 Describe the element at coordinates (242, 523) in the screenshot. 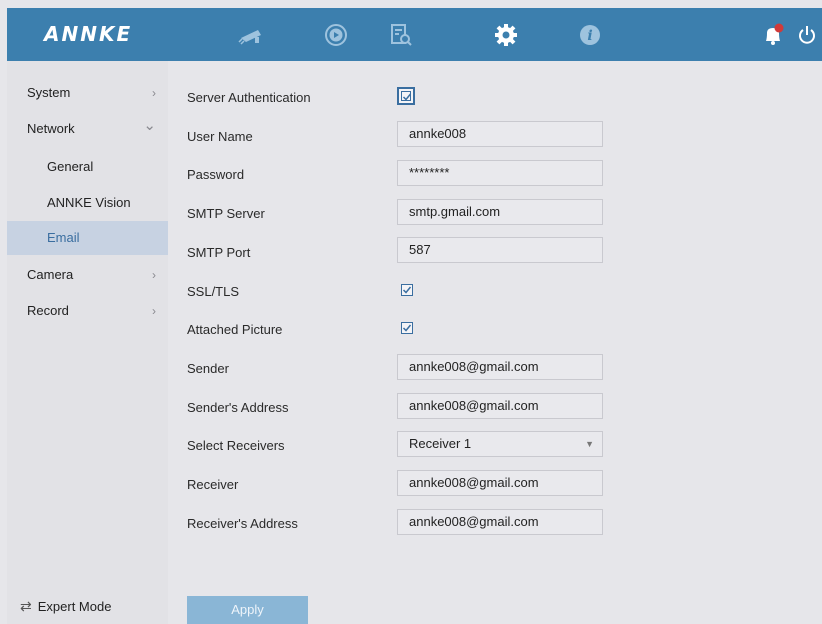

I see `receiver-address-label: Receiver's Address` at that location.